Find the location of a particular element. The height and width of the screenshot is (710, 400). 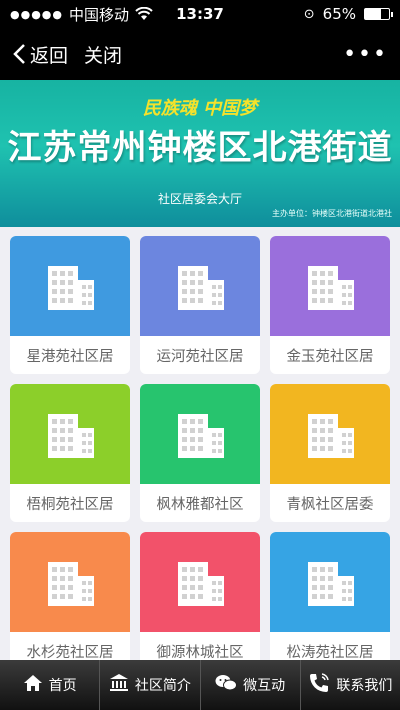

community-tile: 金玉苑社区居 is located at coordinates (330, 305).